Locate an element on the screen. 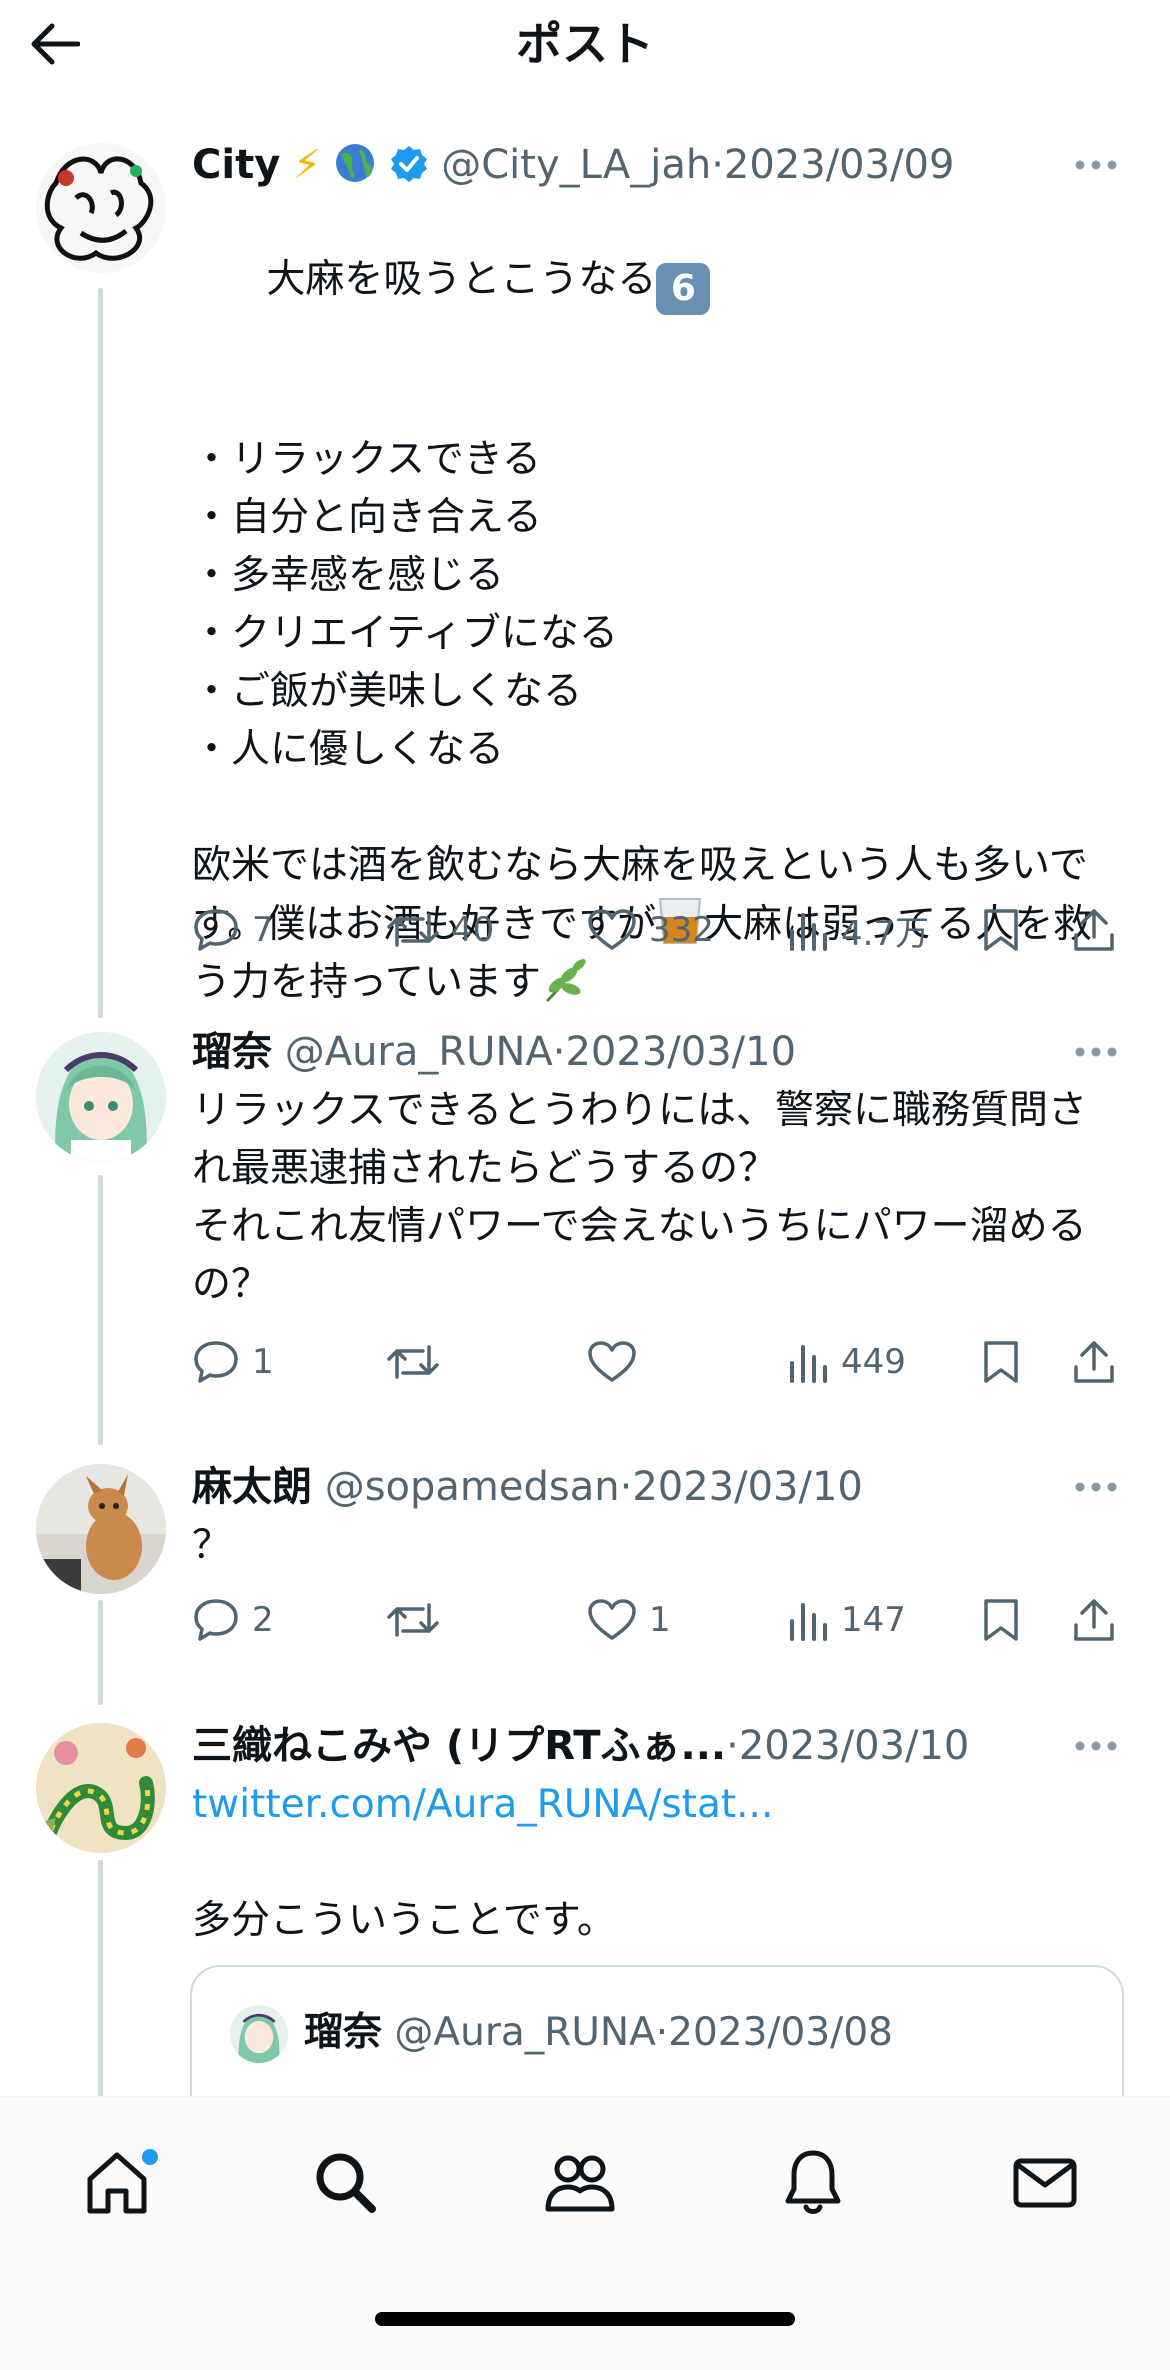  quoted-date: 2023/03/08 is located at coordinates (780, 2032).